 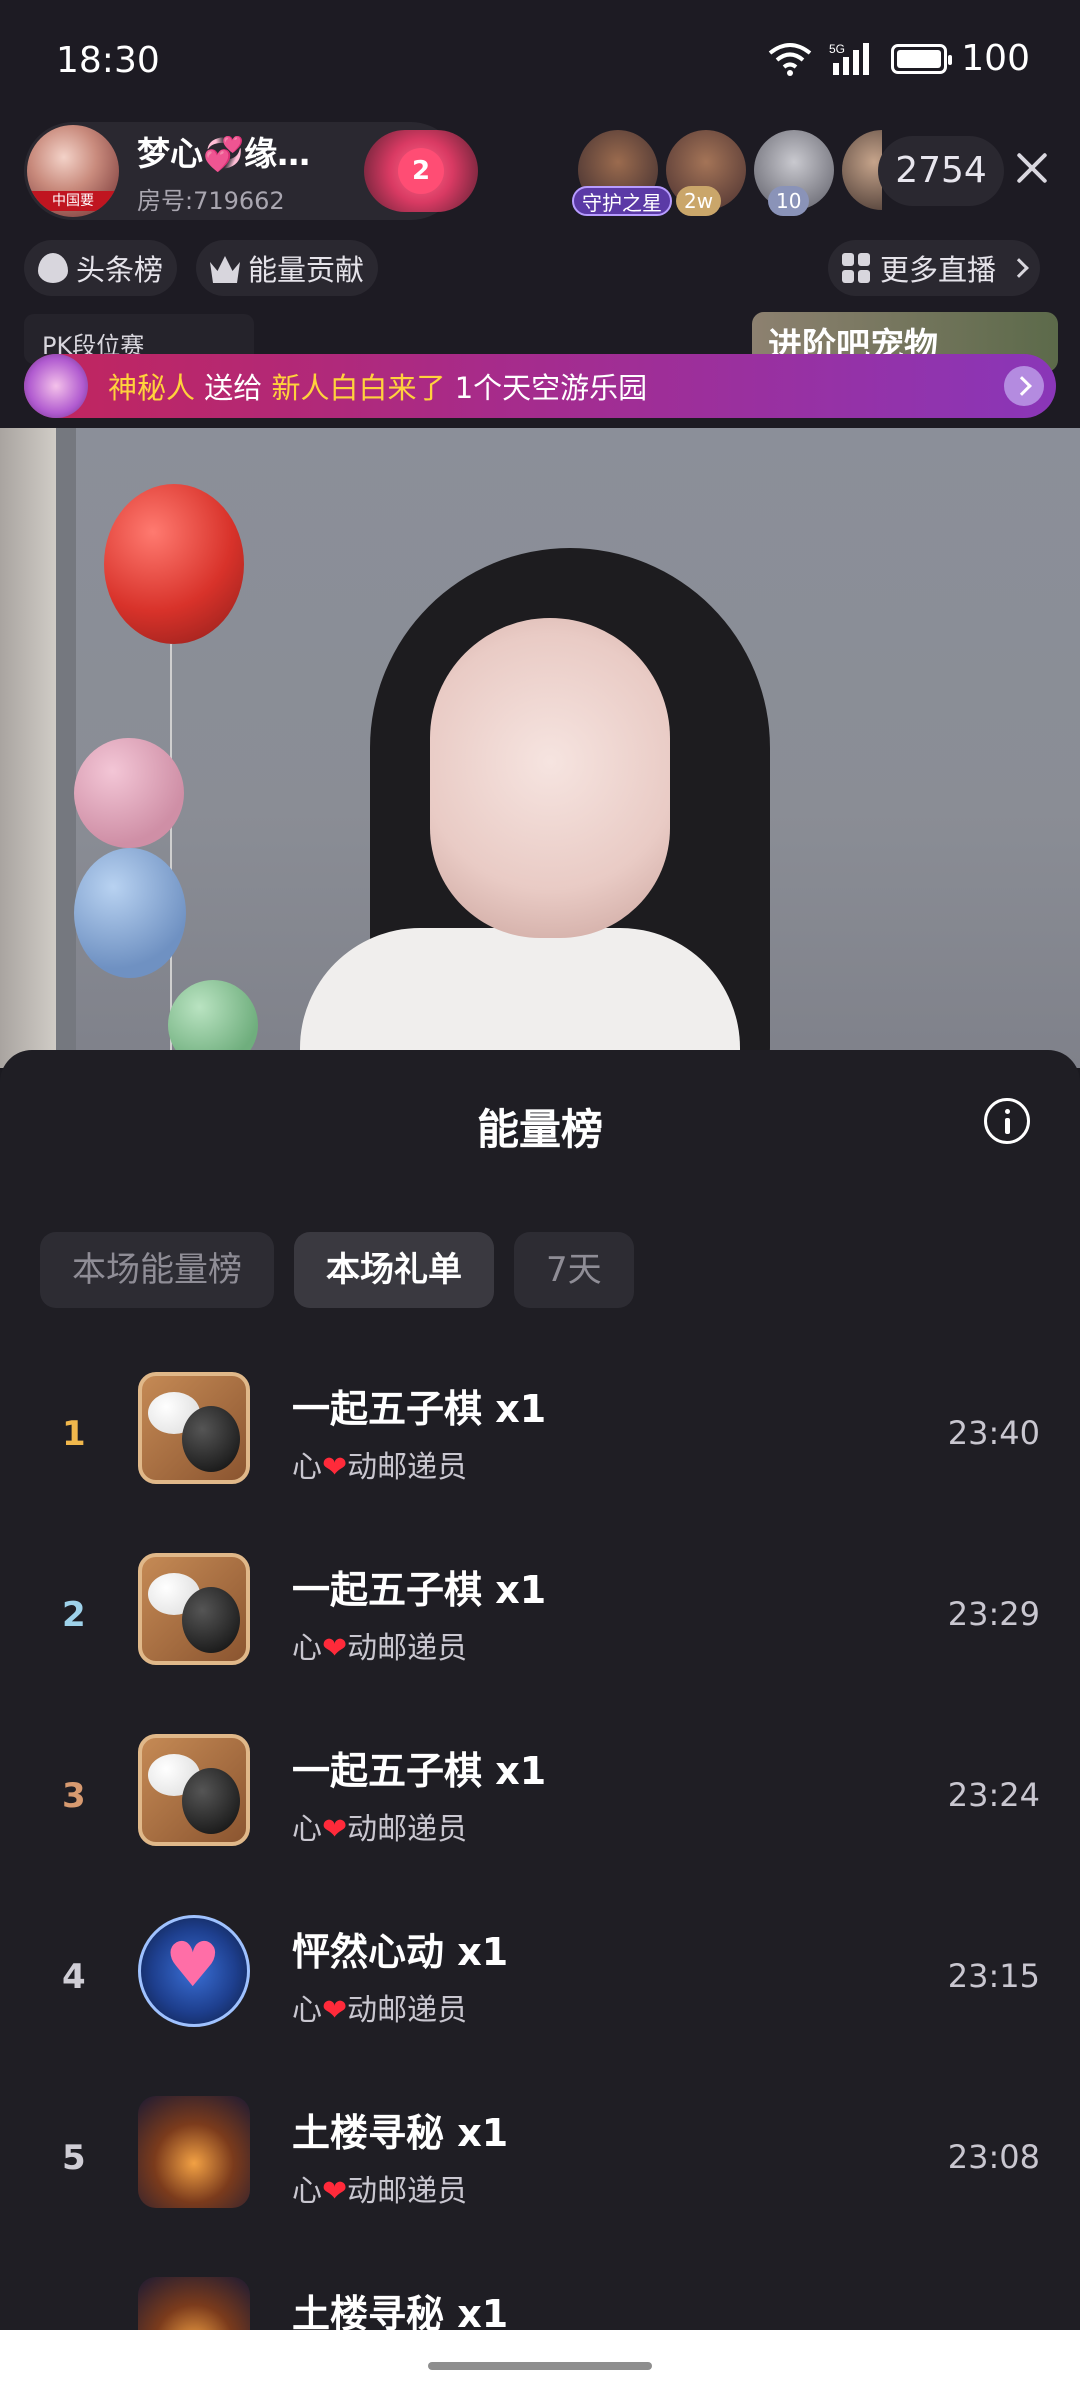 I want to click on gift-time: 23:24, so click(x=993, y=1795).